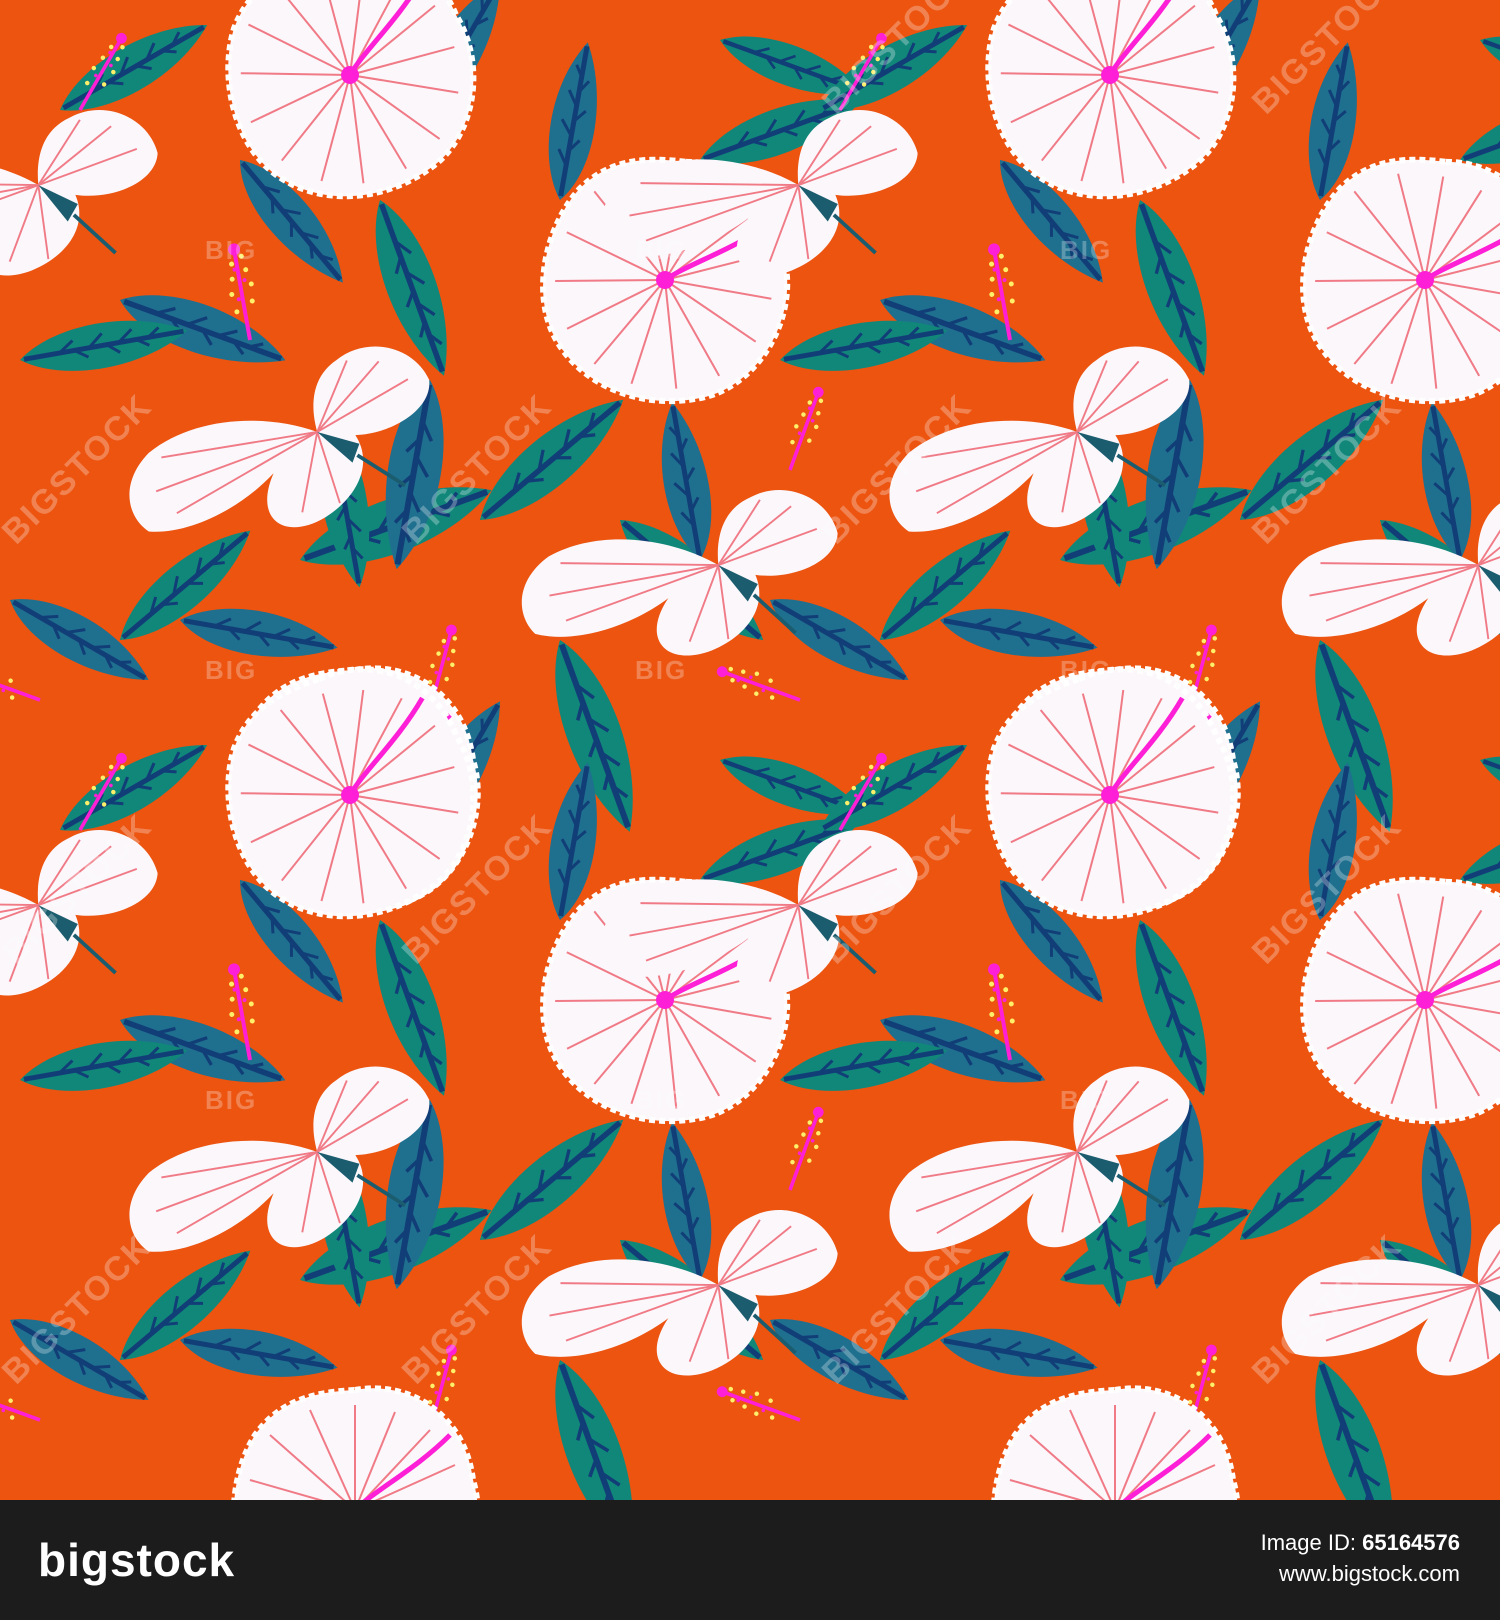 Image resolution: width=1500 pixels, height=1620 pixels. Describe the element at coordinates (1308, 1542) in the screenshot. I see `image-id-label: Image ID:` at that location.